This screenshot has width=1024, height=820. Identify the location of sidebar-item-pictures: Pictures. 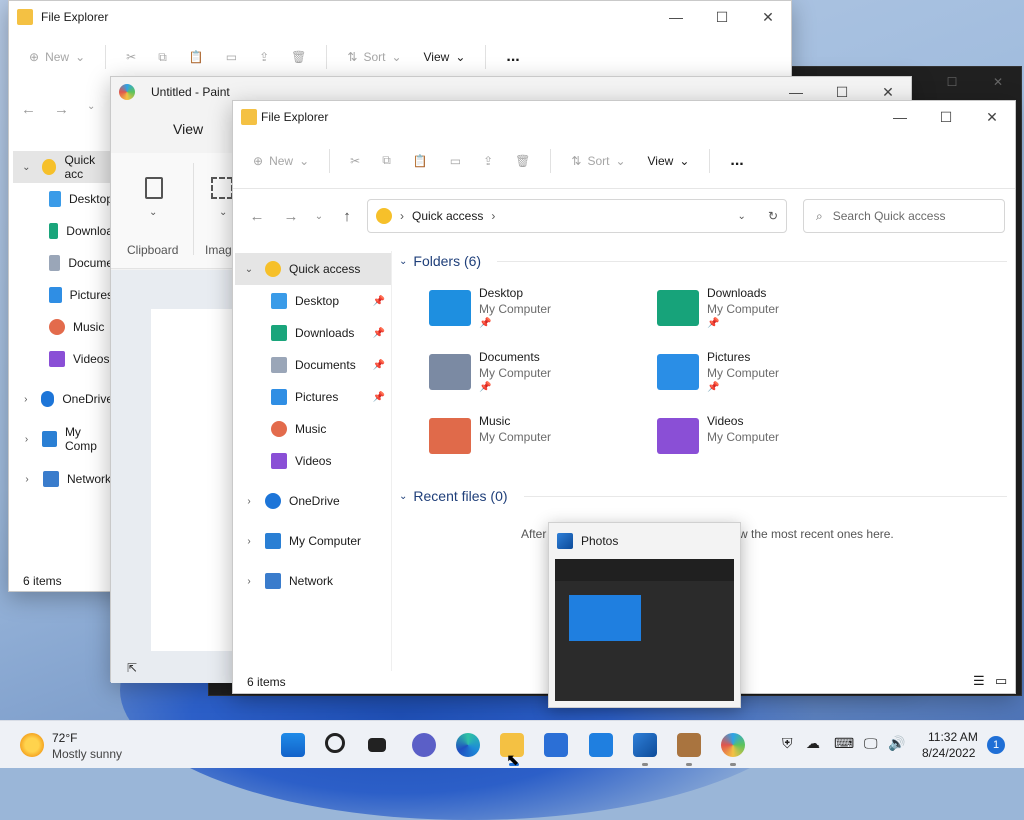
(63, 295).